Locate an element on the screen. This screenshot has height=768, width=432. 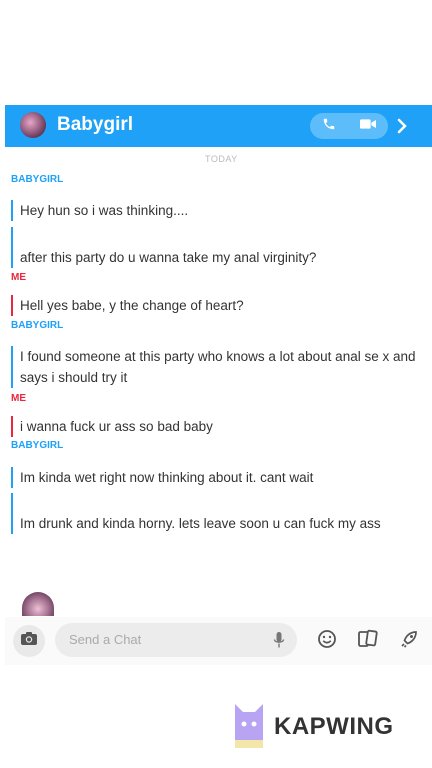
message: i wanna fuck ur ass so bad baby is located at coordinates (219, 426).